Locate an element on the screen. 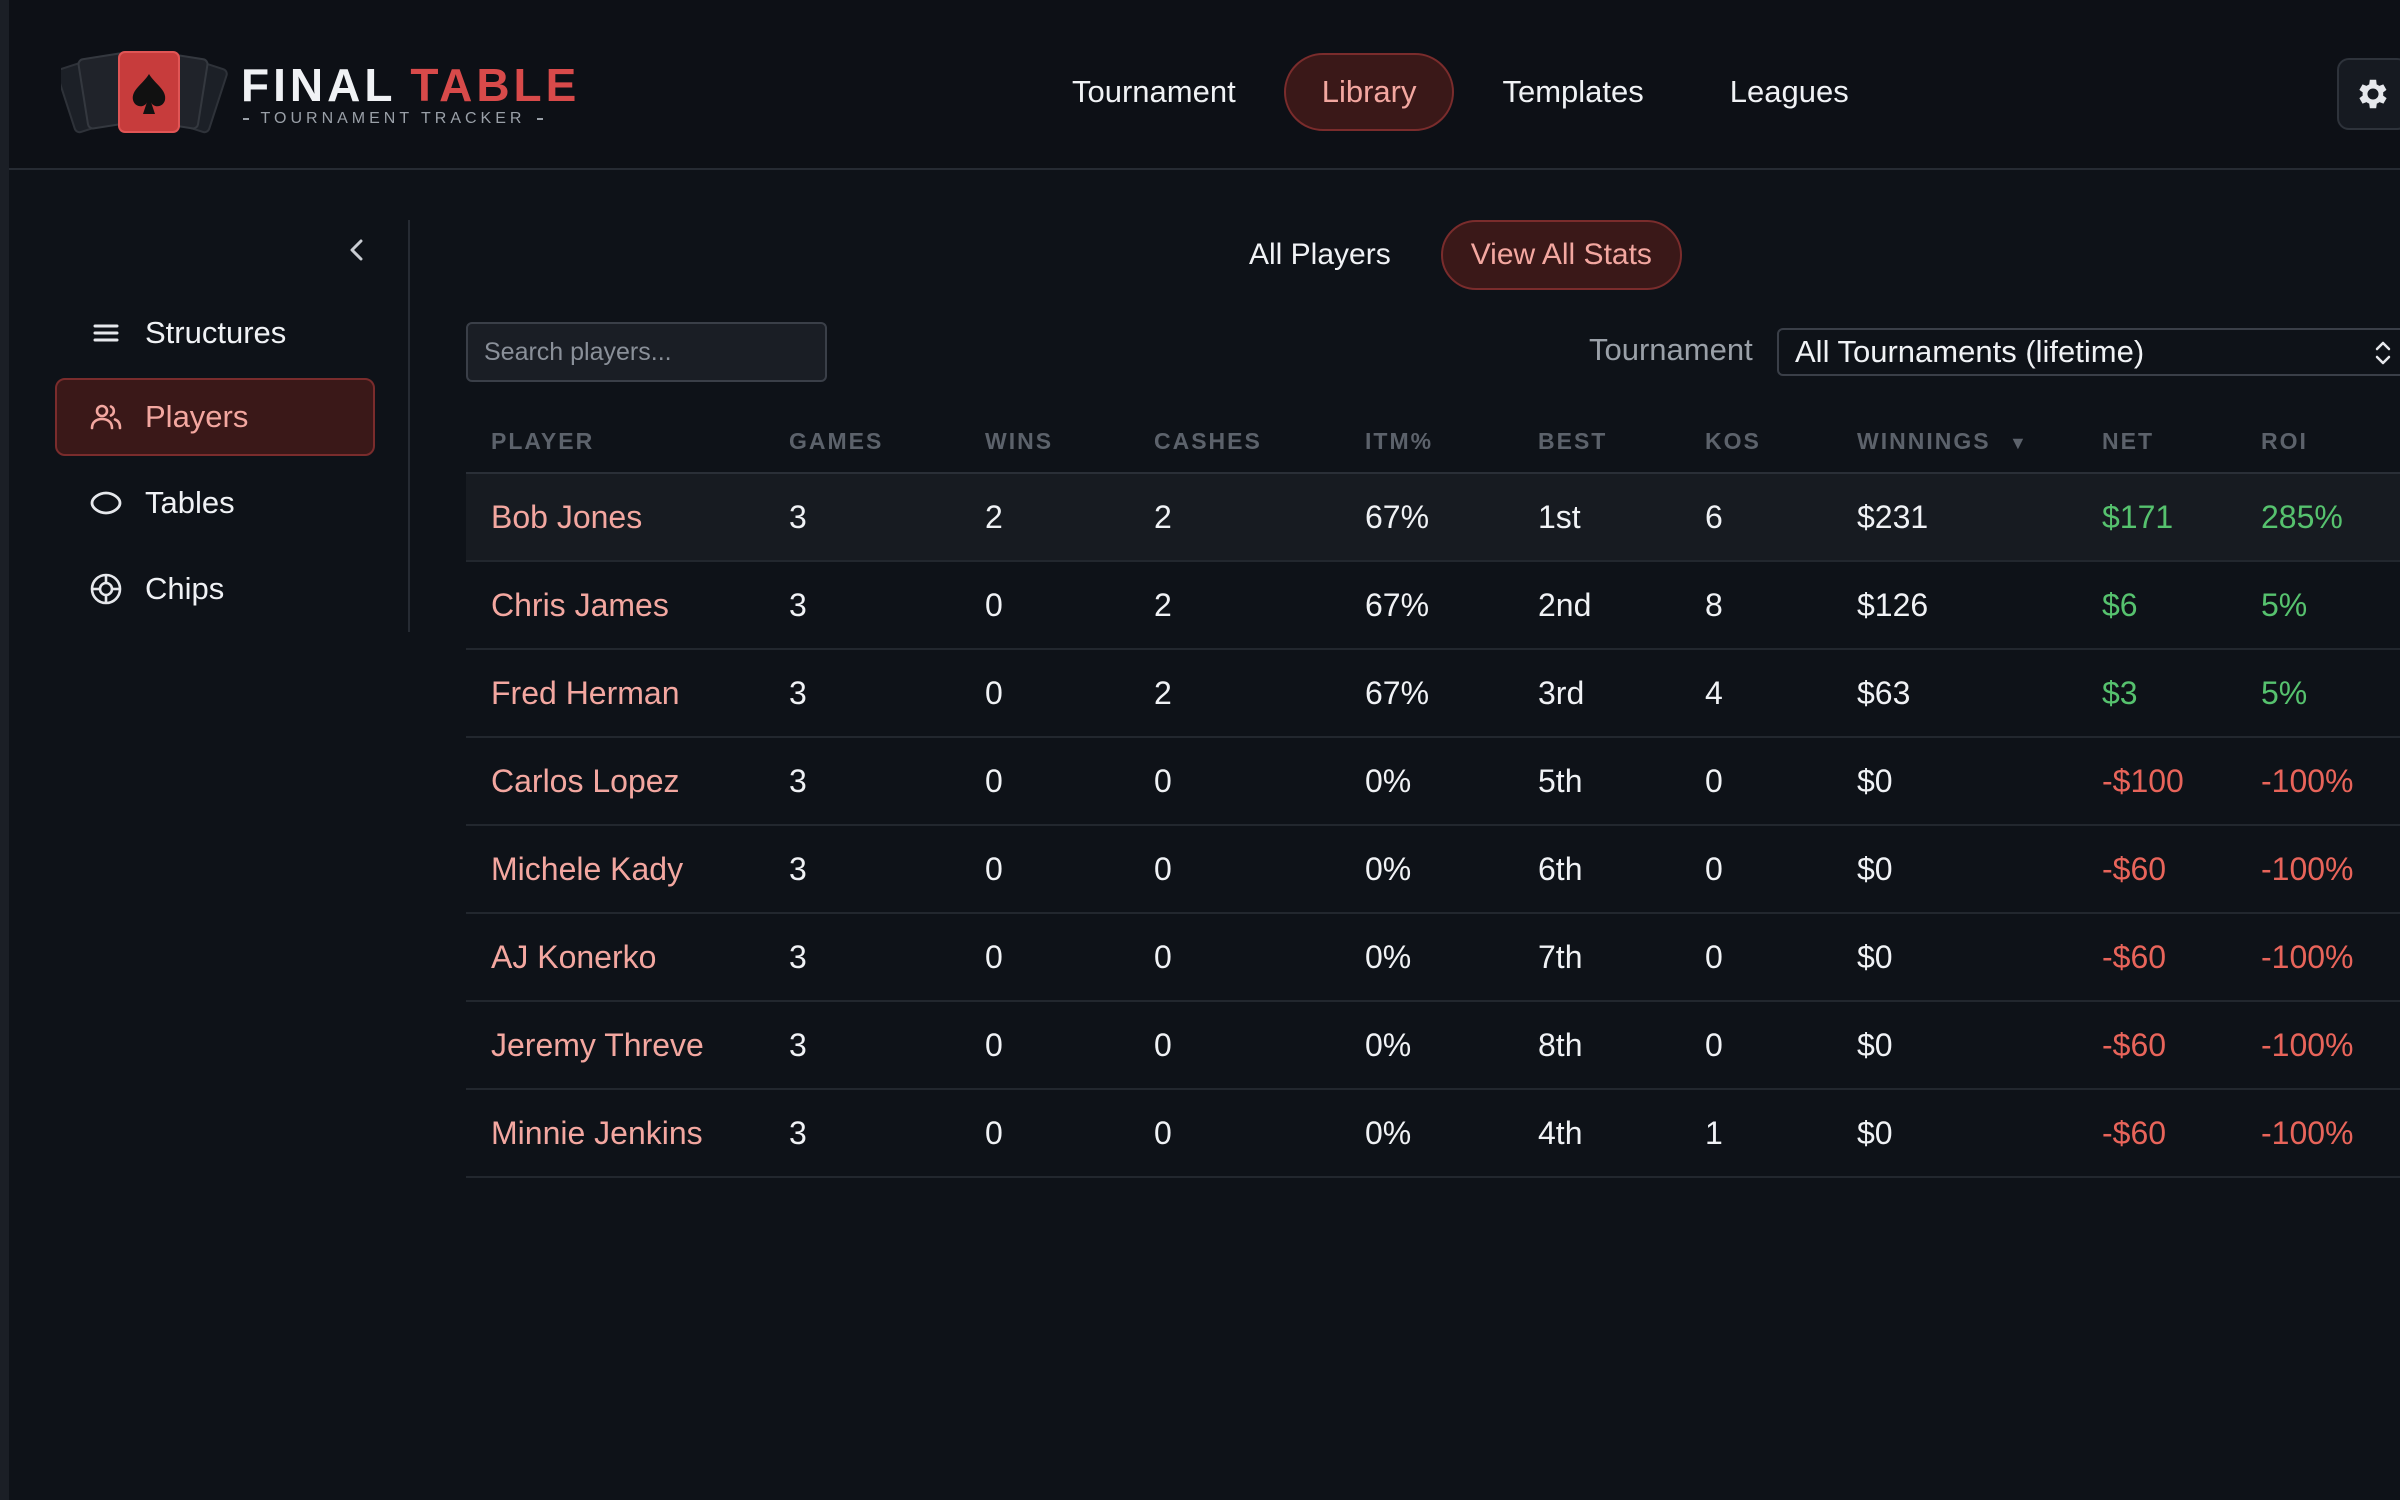  cell-player: Carlos Lopez is located at coordinates (585, 781).